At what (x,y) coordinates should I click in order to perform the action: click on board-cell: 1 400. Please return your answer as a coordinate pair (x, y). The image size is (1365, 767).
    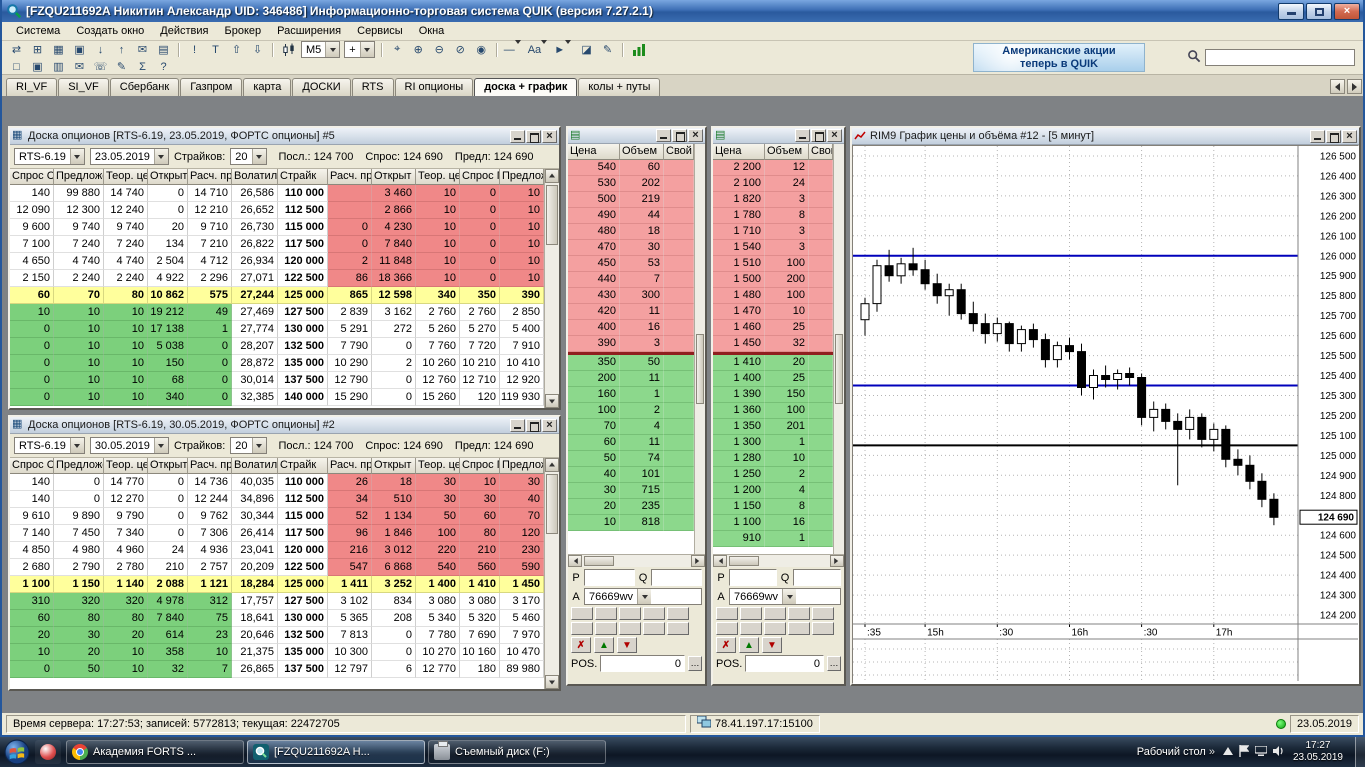
    Looking at the image, I should click on (438, 584).